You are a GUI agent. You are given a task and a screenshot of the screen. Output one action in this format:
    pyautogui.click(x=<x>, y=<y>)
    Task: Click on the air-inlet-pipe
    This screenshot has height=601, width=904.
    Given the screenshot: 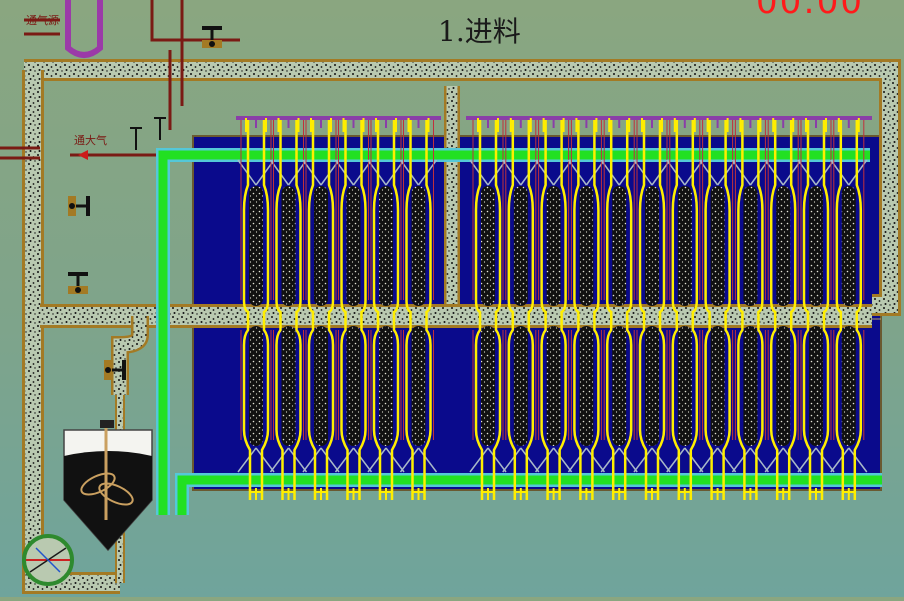 What is the action you would take?
    pyautogui.click(x=84, y=29)
    